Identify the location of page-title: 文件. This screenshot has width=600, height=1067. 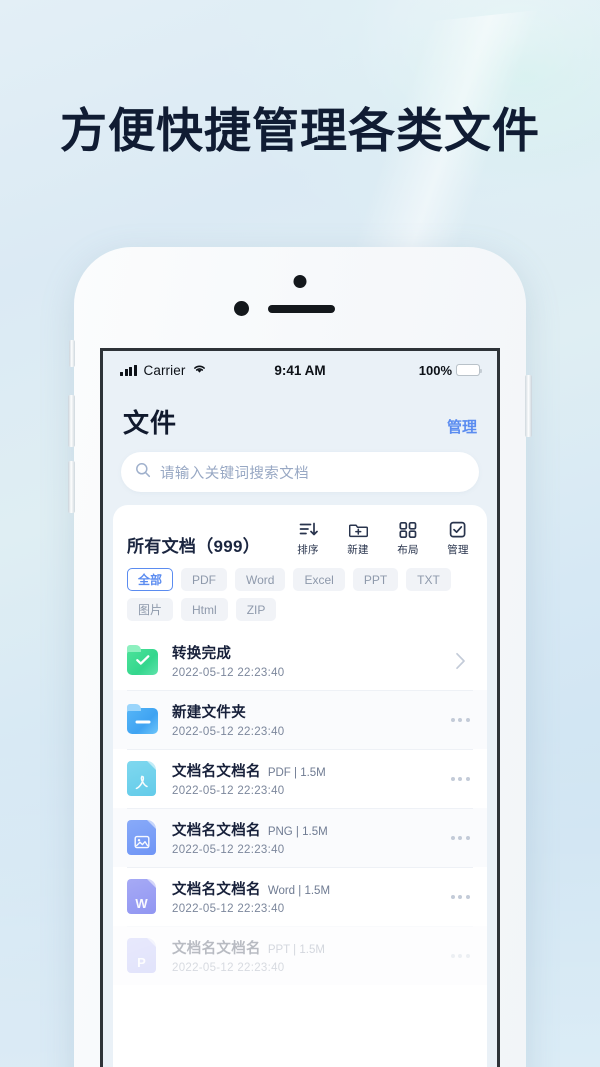
(150, 423).